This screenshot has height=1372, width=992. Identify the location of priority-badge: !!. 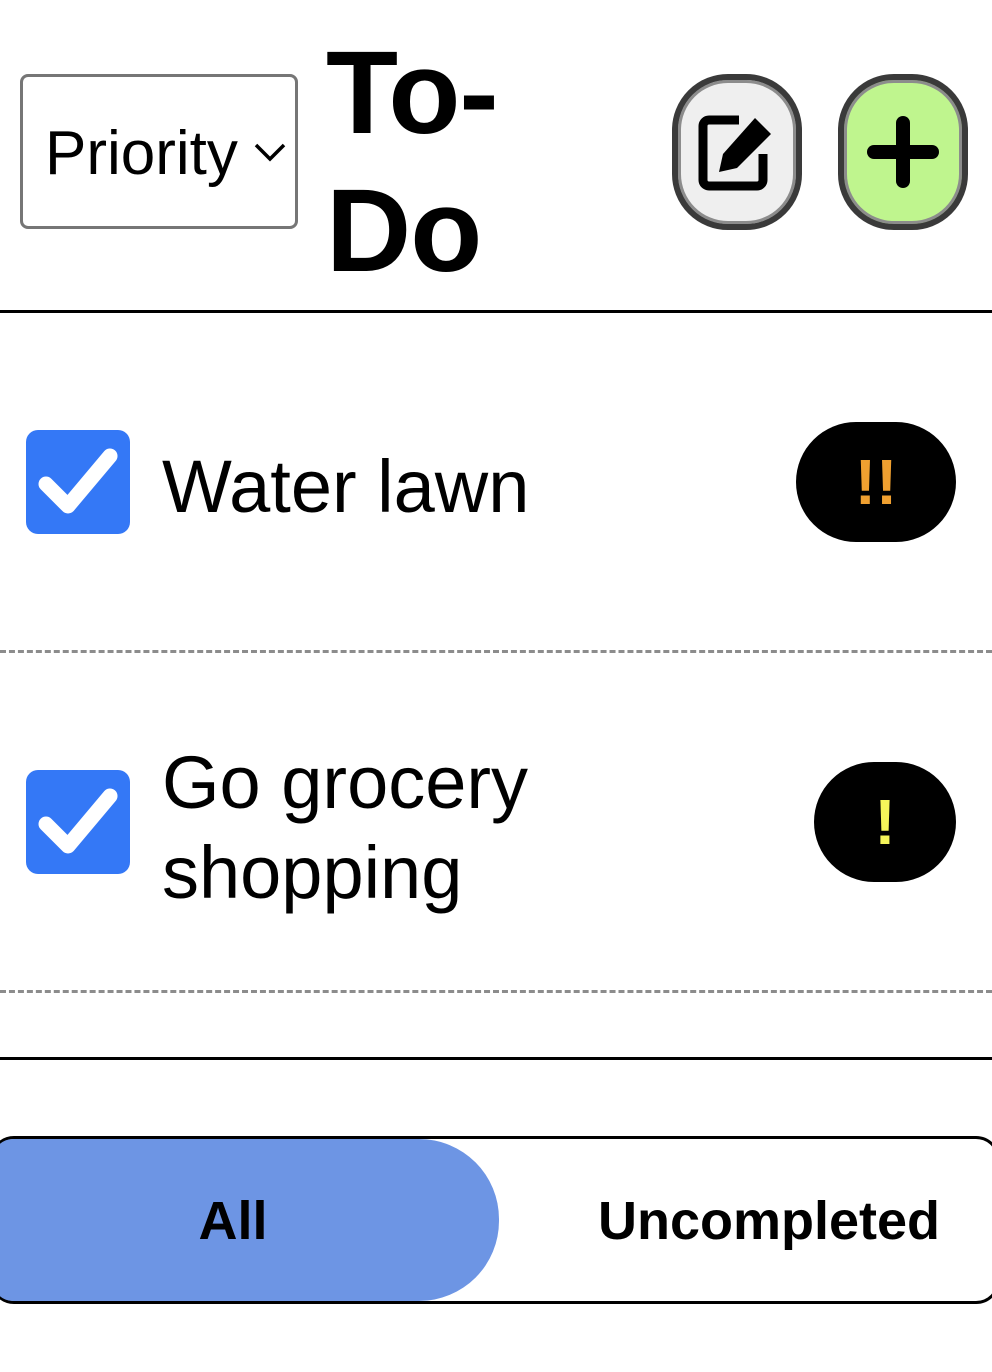
(876, 482).